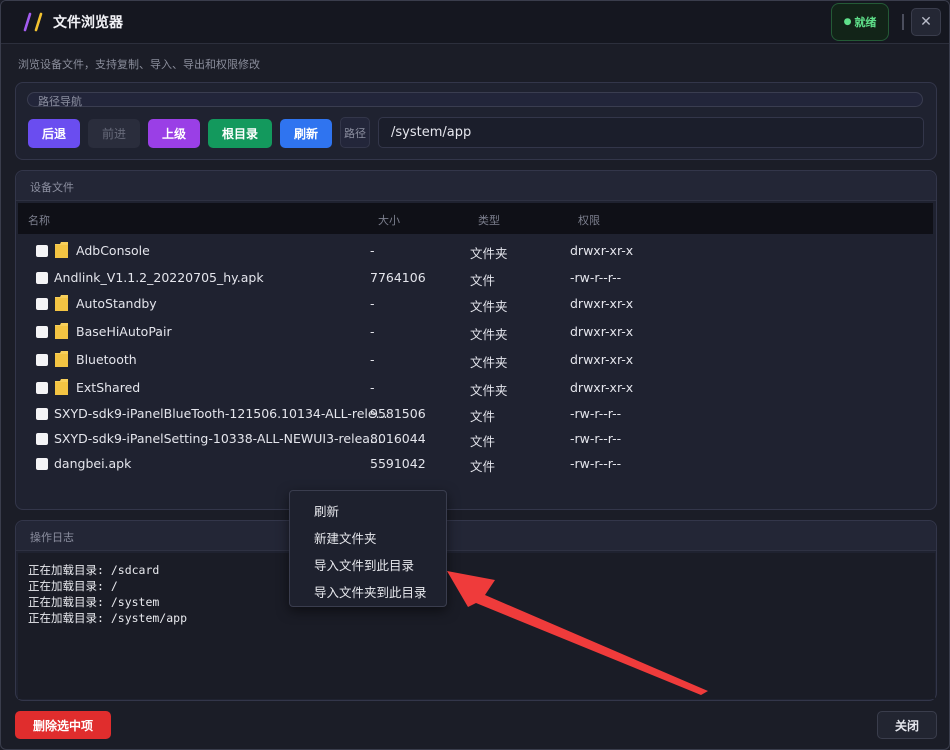 The height and width of the screenshot is (750, 950). I want to click on file-name: AdbConsole, so click(113, 250).